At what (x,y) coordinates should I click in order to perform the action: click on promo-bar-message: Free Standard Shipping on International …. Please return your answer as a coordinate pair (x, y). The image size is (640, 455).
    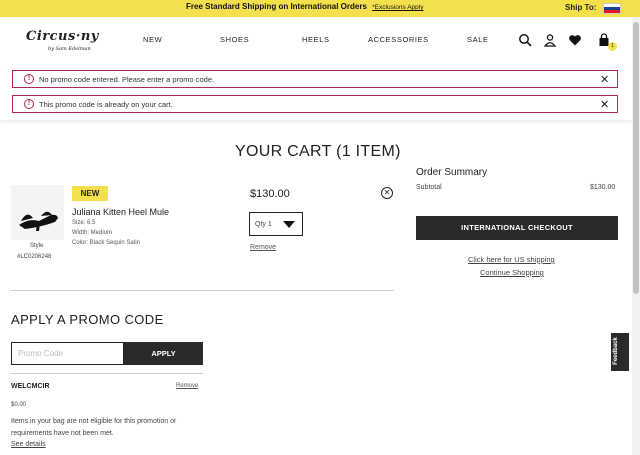
    Looking at the image, I should click on (276, 6).